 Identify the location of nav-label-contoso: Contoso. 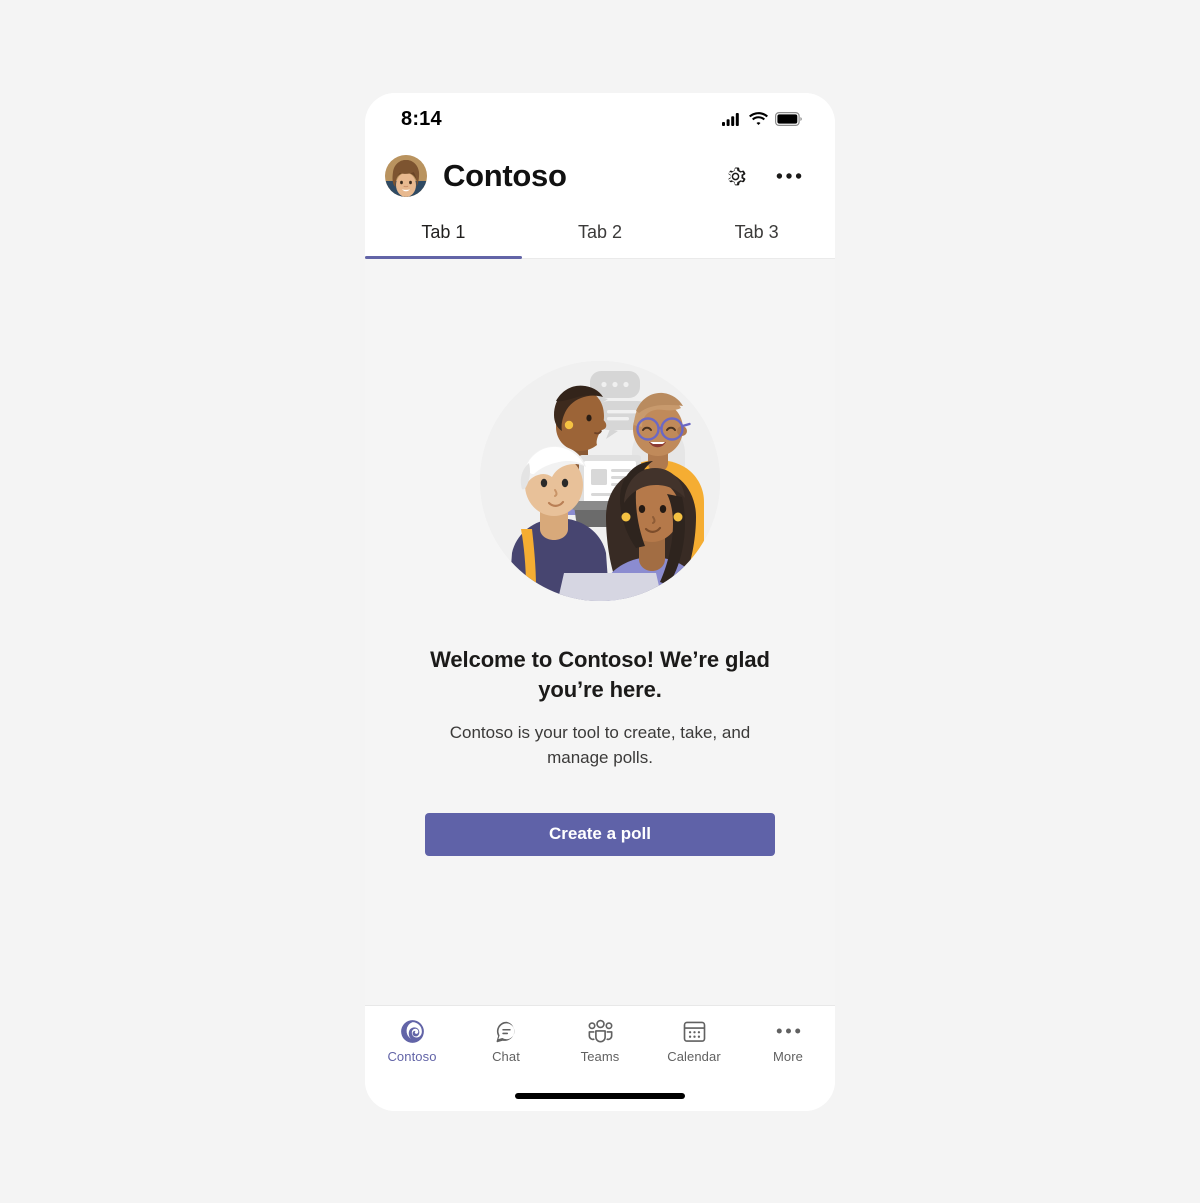
(412, 1056).